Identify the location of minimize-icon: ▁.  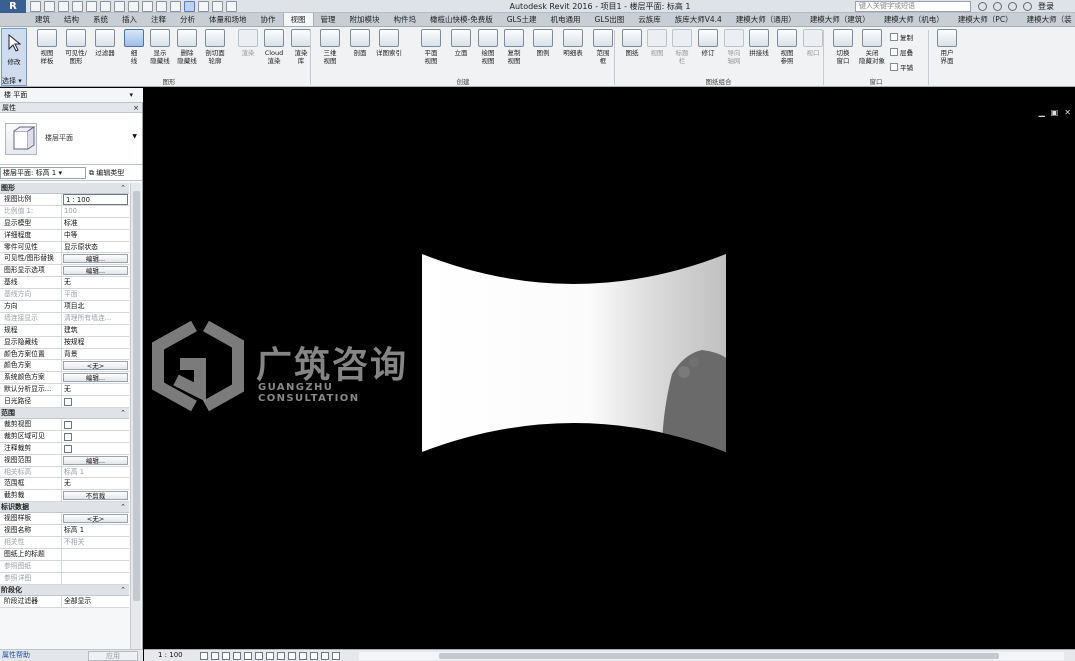
(1042, 112).